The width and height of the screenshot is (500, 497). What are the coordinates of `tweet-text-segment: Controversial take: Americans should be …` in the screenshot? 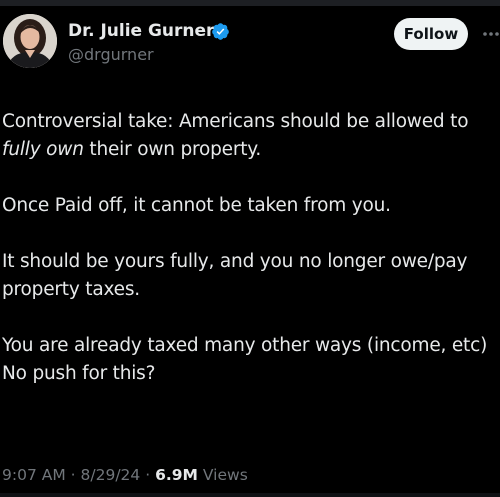 It's located at (235, 121).